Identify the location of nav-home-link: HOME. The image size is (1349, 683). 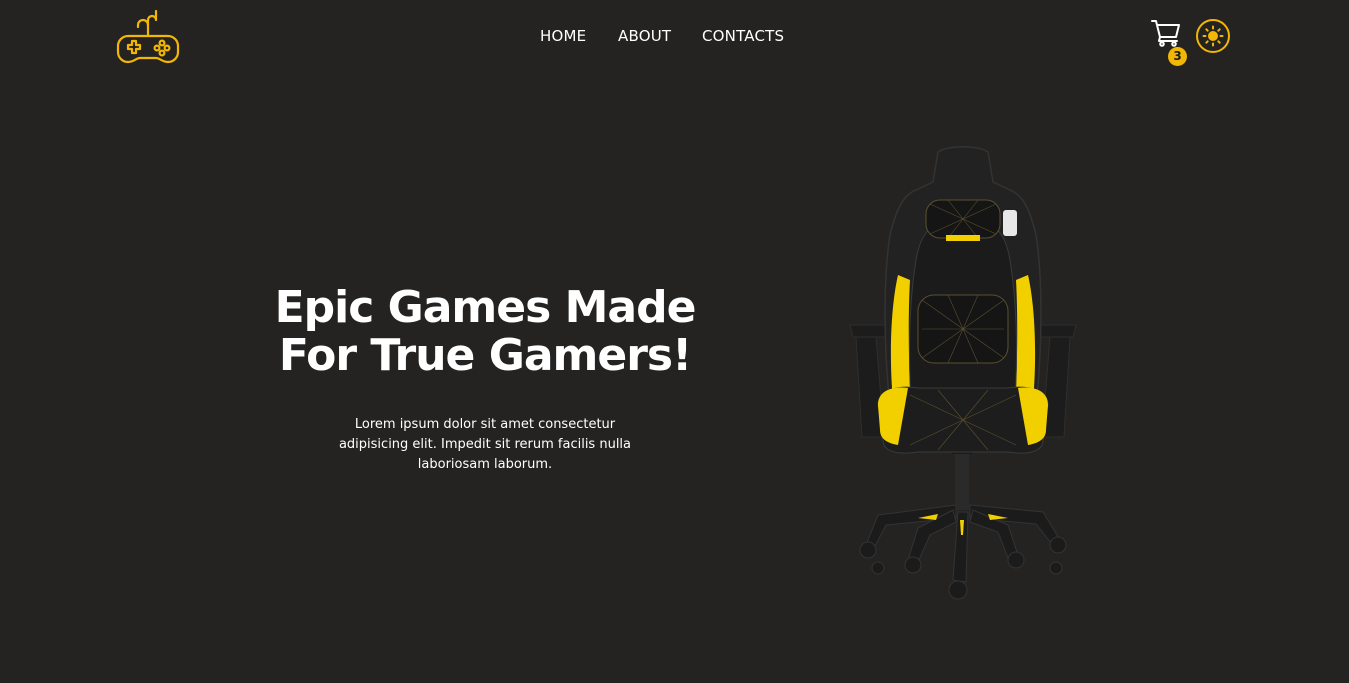
(563, 36).